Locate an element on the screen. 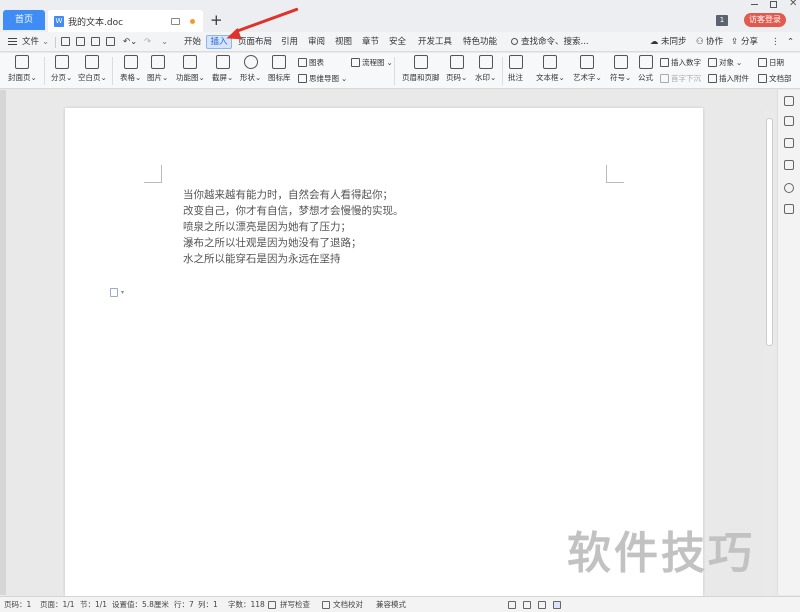 Image resolution: width=800 pixels, height=612 pixels. window-count-badge: 1 is located at coordinates (722, 20).